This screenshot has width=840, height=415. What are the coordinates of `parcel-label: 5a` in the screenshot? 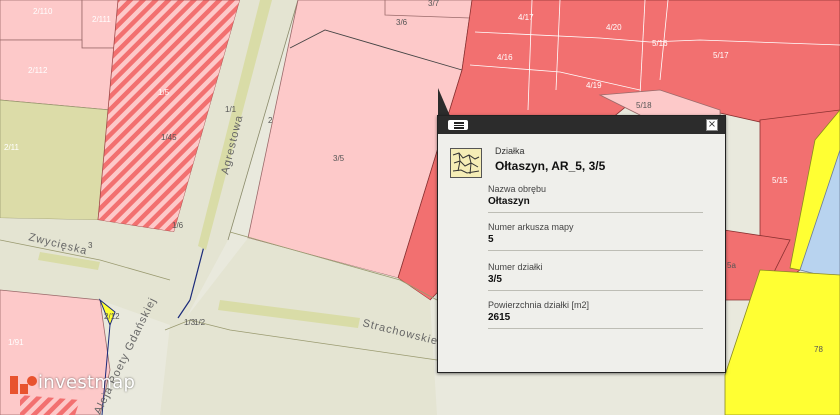 It's located at (731, 265).